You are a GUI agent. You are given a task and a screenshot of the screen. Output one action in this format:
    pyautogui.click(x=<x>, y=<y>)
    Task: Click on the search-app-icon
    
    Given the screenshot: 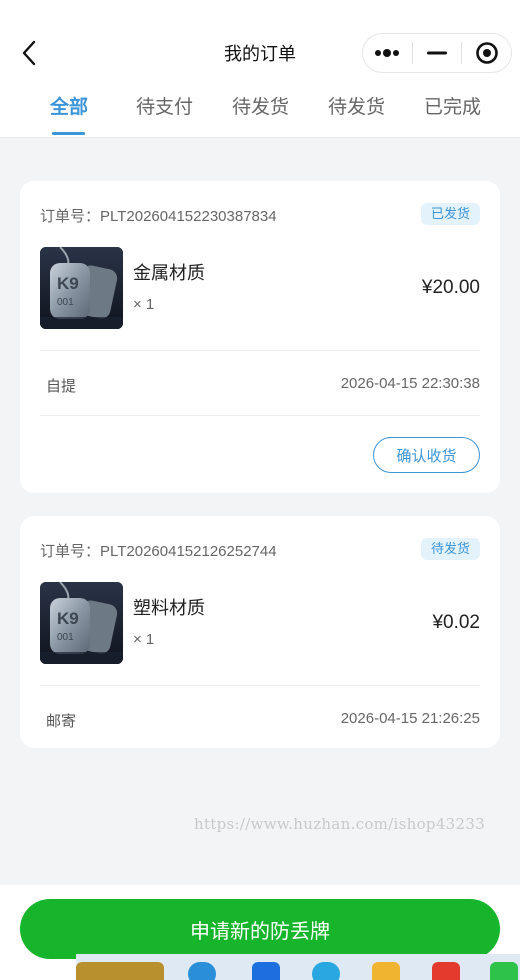 What is the action you would take?
    pyautogui.click(x=326, y=971)
    